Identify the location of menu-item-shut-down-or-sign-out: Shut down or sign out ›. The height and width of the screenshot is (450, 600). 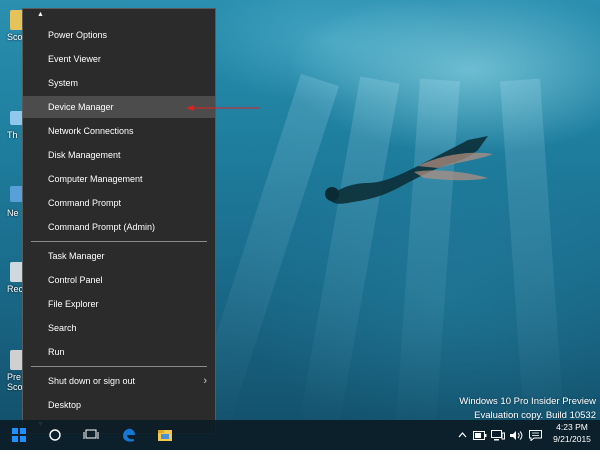
(119, 381).